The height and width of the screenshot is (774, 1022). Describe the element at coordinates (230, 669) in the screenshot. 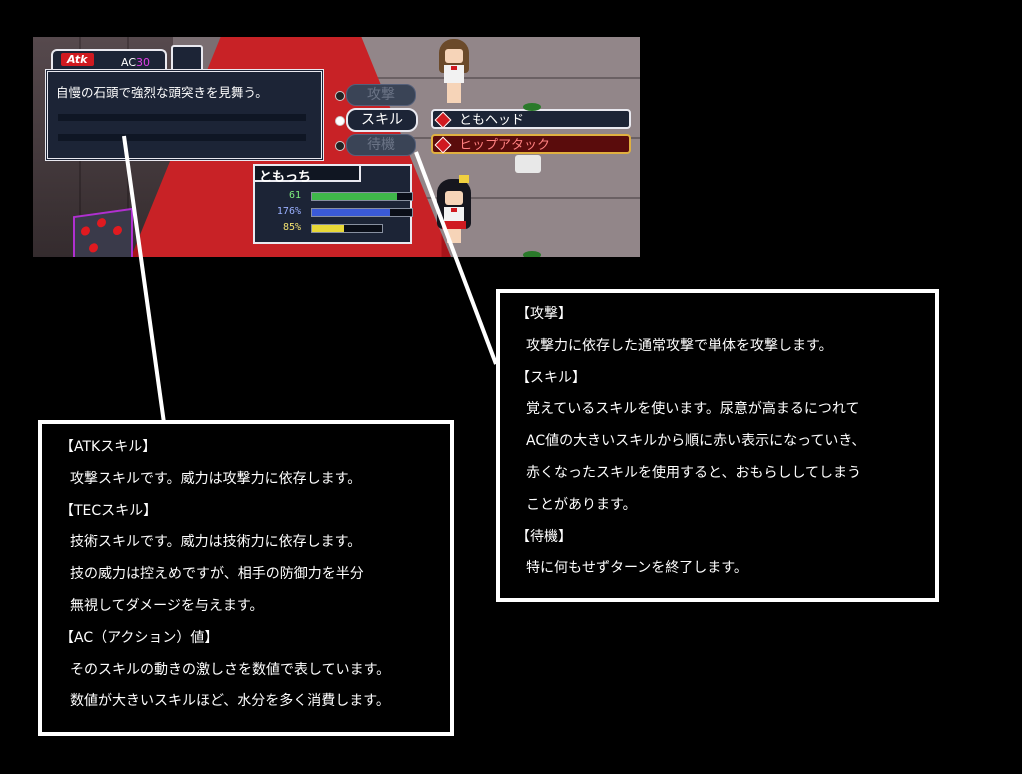

I see `callout-text: そのスキルの動きの激しさを数値で表しています。` at that location.